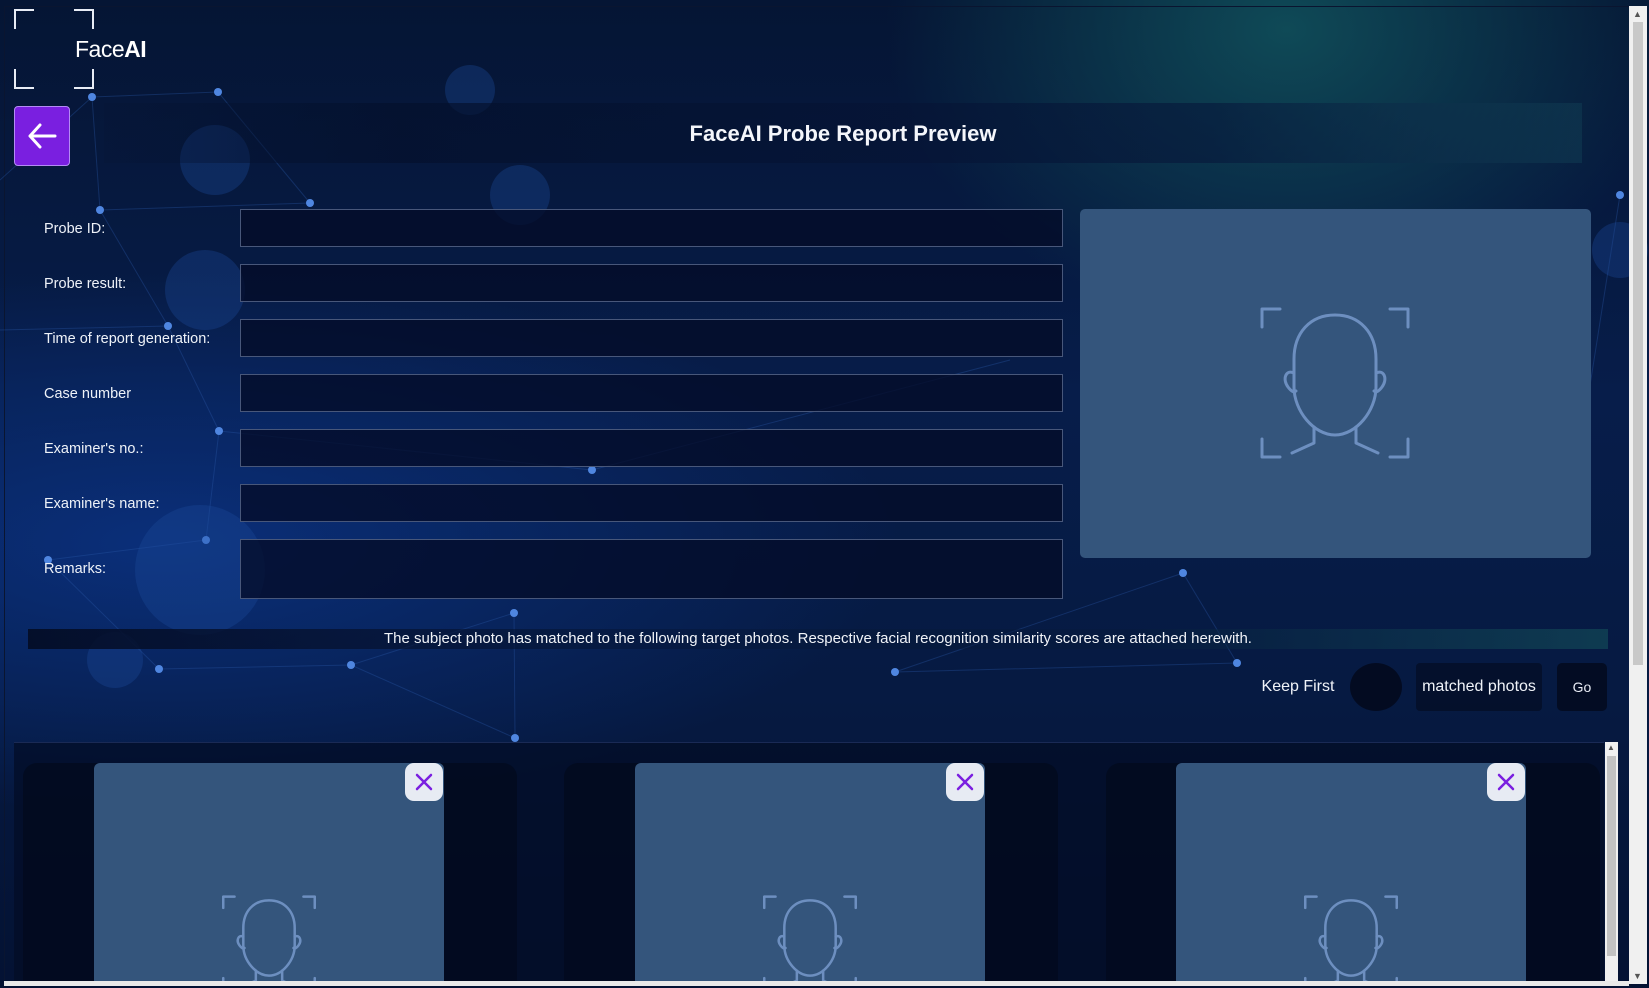  I want to click on case-number-label: Case number, so click(88, 394).